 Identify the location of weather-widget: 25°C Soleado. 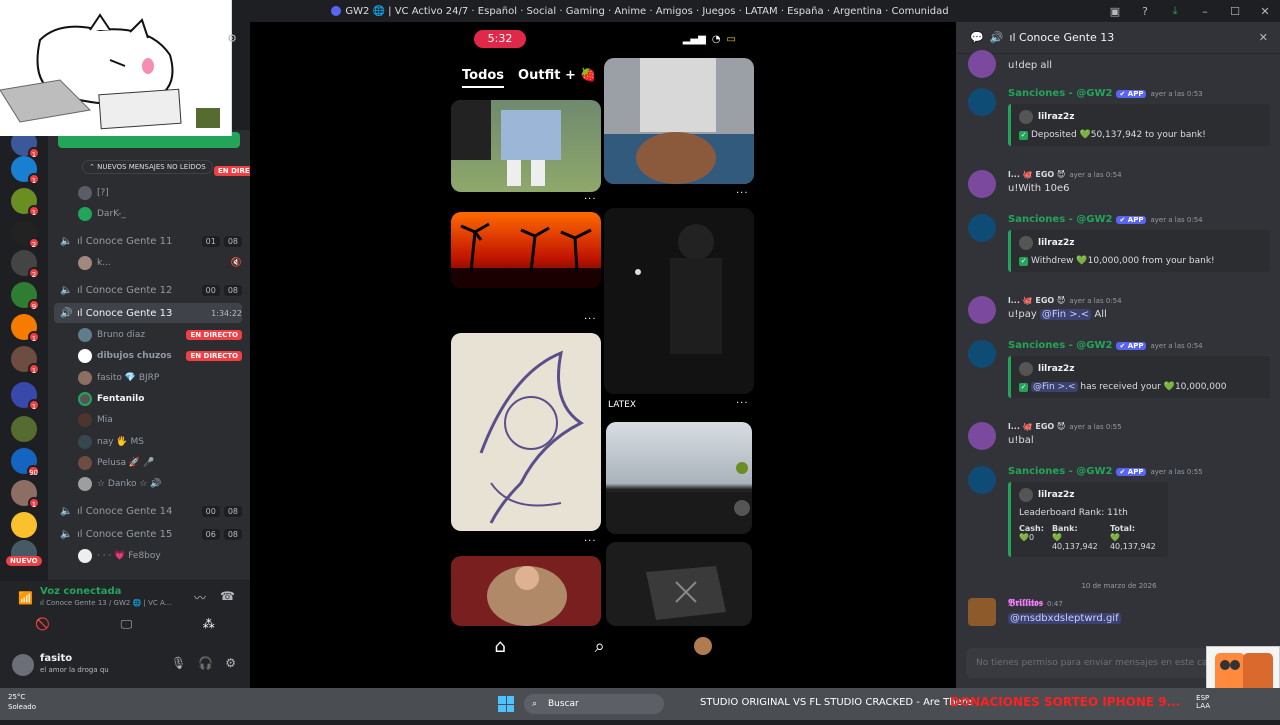
(22, 702).